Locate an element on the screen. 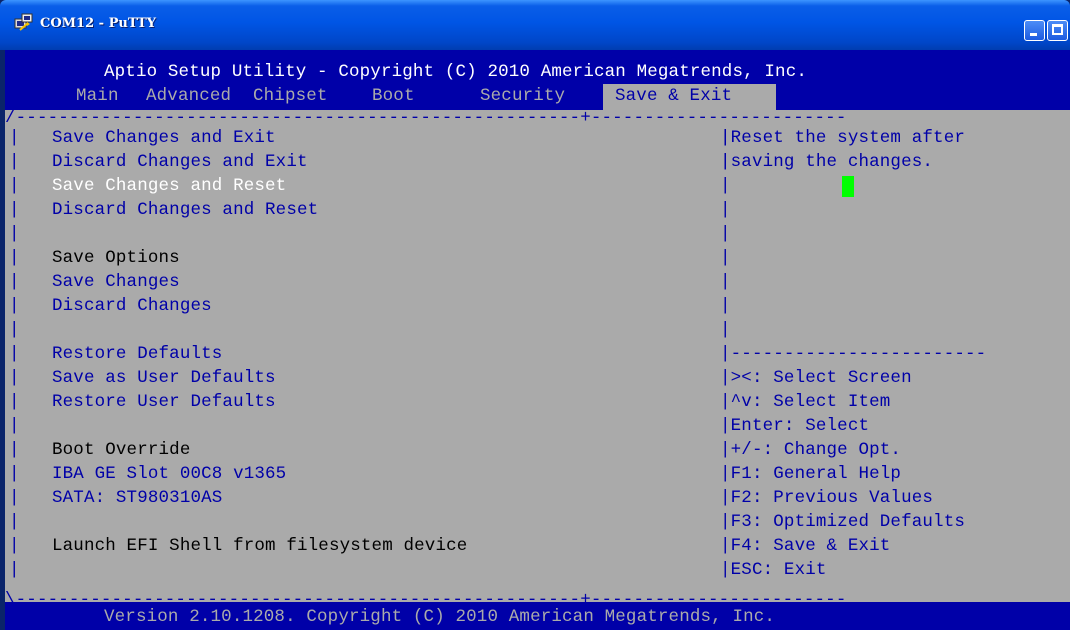  key-esc-exit: ESC: Exit is located at coordinates (778, 570).